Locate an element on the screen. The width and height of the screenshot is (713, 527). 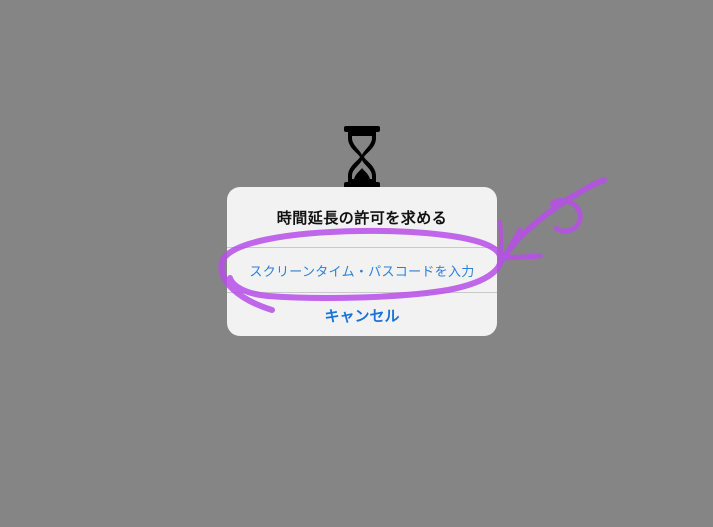
arrow-curl-stroke is located at coordinates (566, 215).